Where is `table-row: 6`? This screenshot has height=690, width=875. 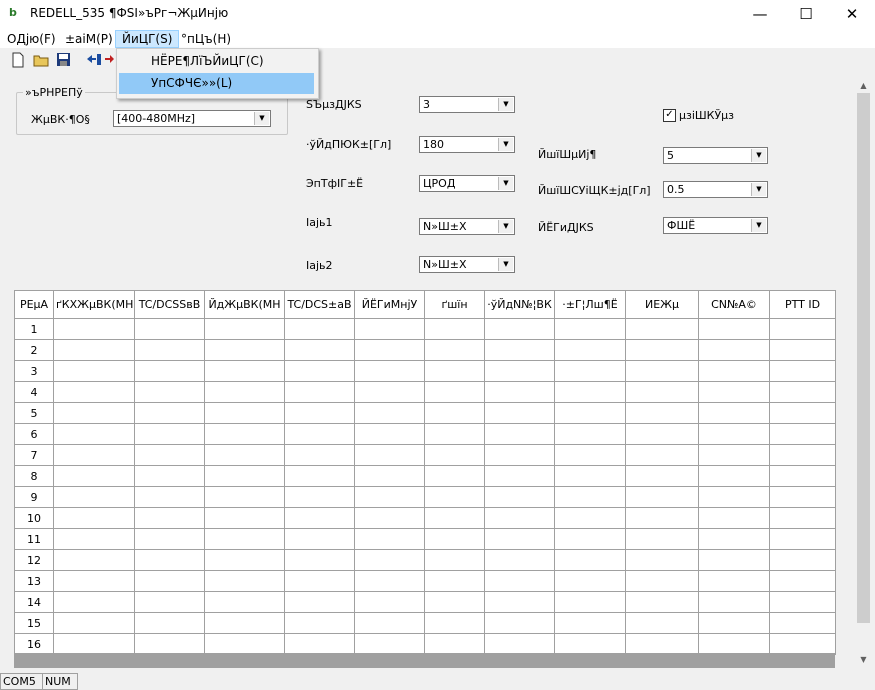
table-row: 6 is located at coordinates (425, 434).